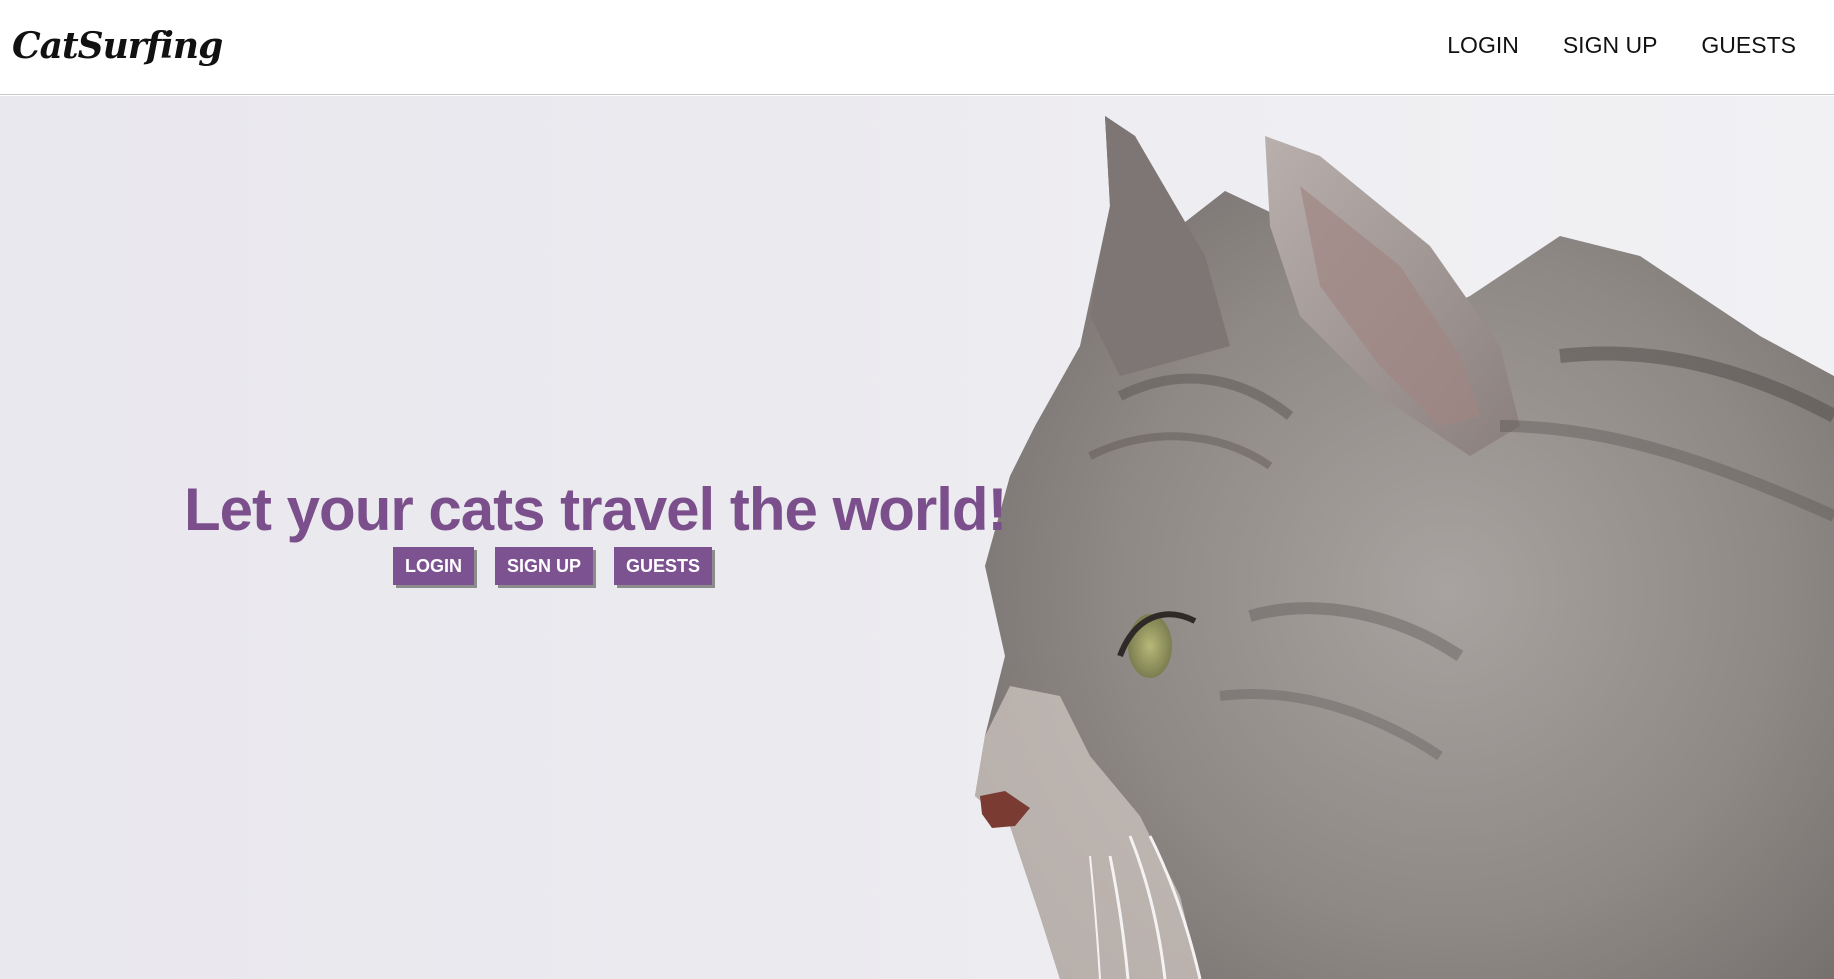 The height and width of the screenshot is (979, 1834). I want to click on hero-guests-button: GUESTS, so click(663, 566).